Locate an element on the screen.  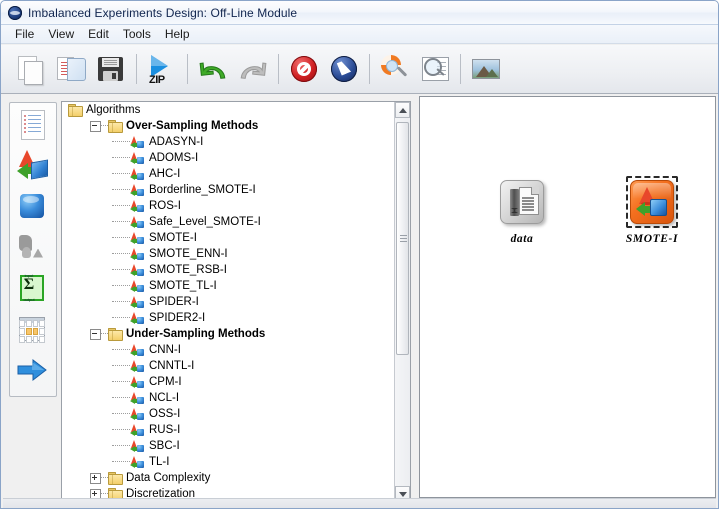
table-icon is located at coordinates (32, 329).